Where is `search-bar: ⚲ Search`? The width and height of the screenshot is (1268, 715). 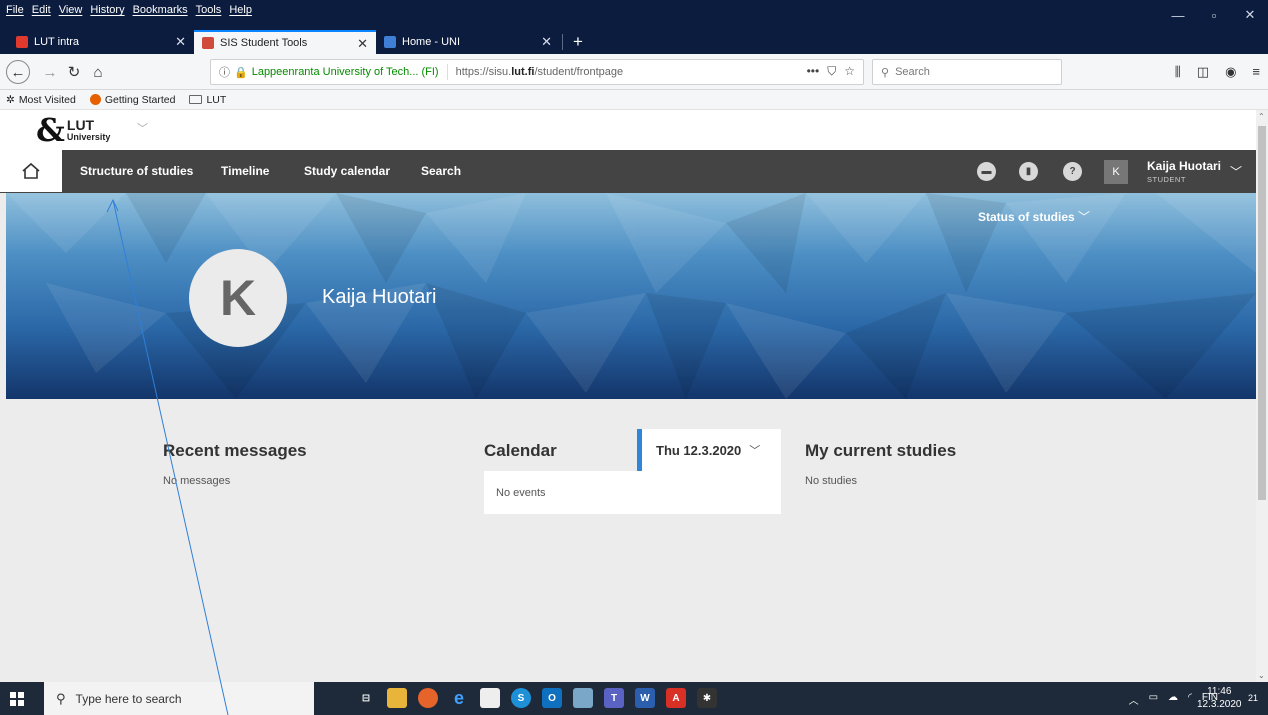
search-bar: ⚲ Search is located at coordinates (967, 72).